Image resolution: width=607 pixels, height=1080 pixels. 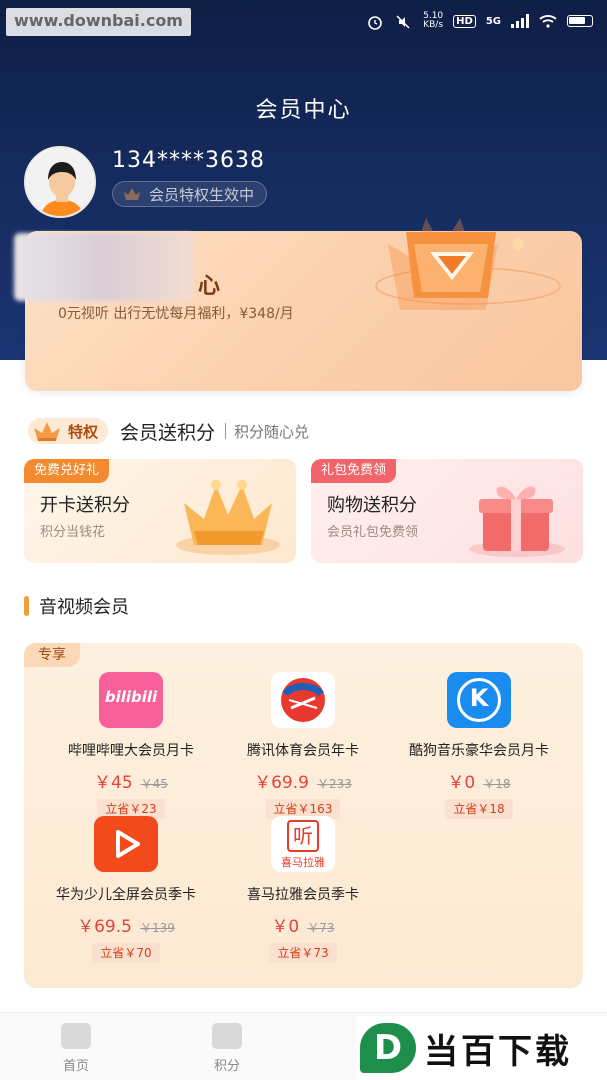 What do you see at coordinates (480, 21) in the screenshot?
I see `status-icons: 5.10 KB/s HD 5G` at bounding box center [480, 21].